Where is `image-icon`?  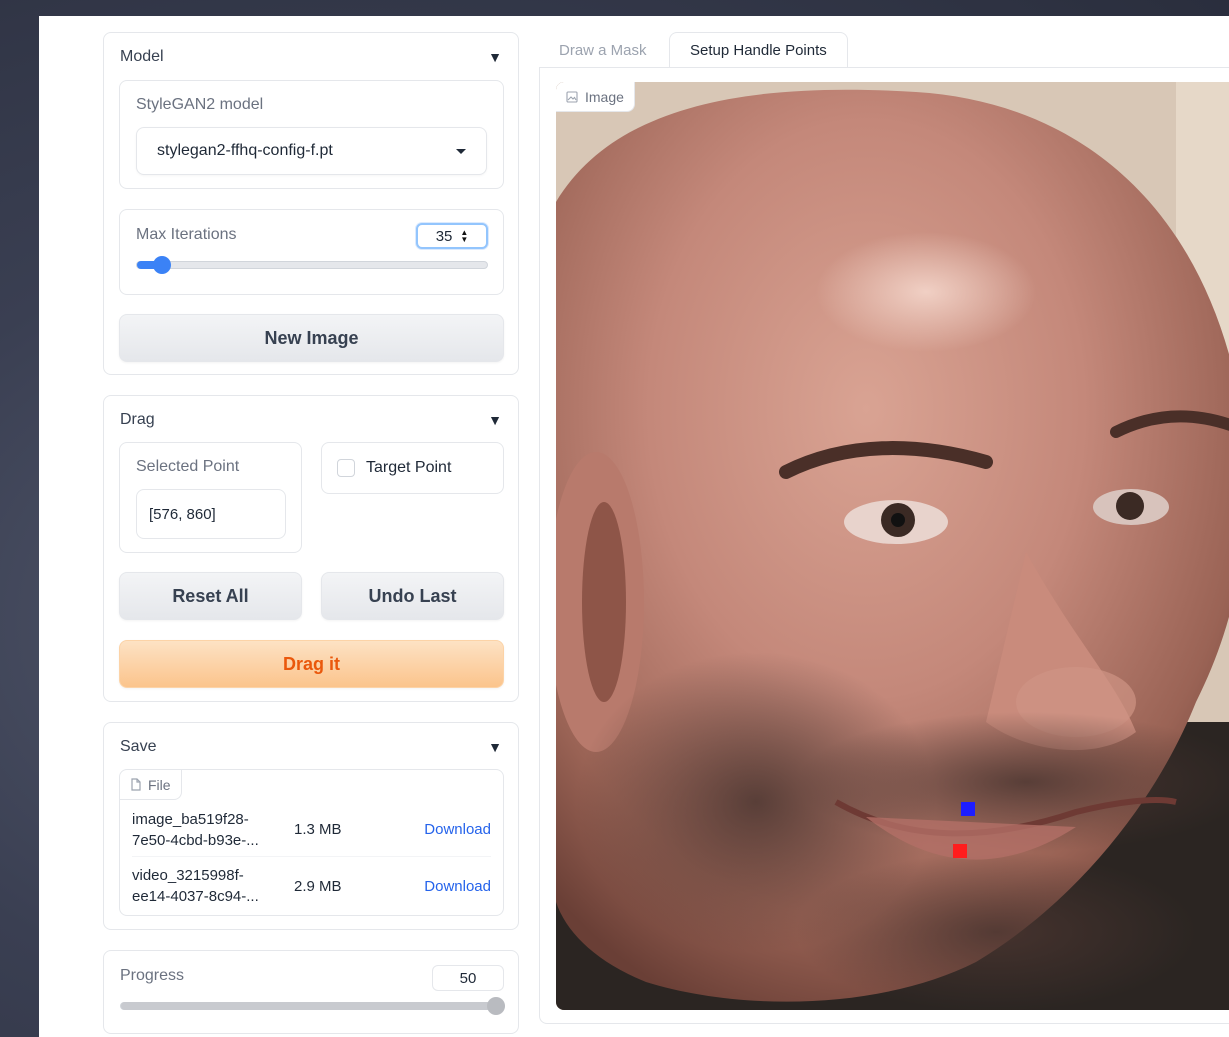
image-icon is located at coordinates (572, 96).